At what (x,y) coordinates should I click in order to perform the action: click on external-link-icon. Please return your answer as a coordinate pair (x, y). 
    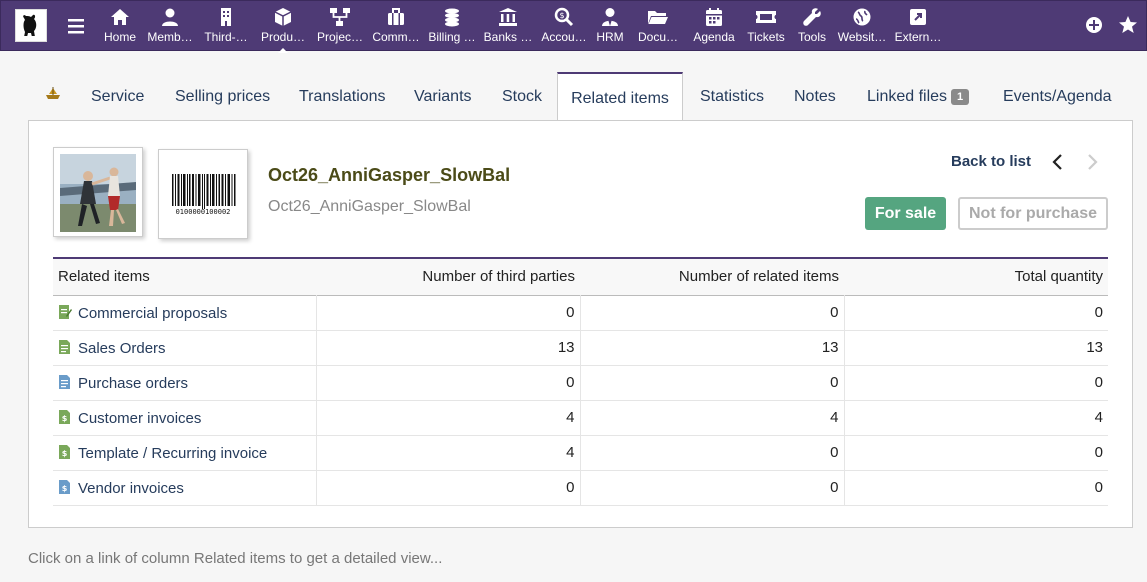
    Looking at the image, I should click on (918, 17).